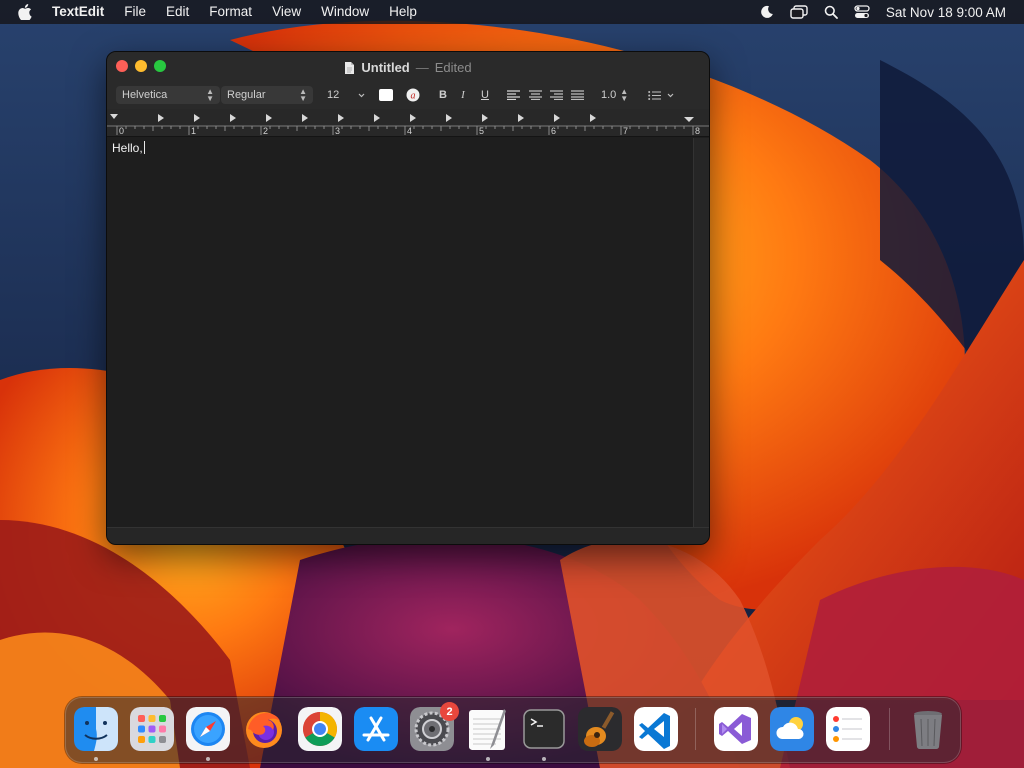 This screenshot has width=1024, height=768. I want to click on moon-icon, so click(767, 12).